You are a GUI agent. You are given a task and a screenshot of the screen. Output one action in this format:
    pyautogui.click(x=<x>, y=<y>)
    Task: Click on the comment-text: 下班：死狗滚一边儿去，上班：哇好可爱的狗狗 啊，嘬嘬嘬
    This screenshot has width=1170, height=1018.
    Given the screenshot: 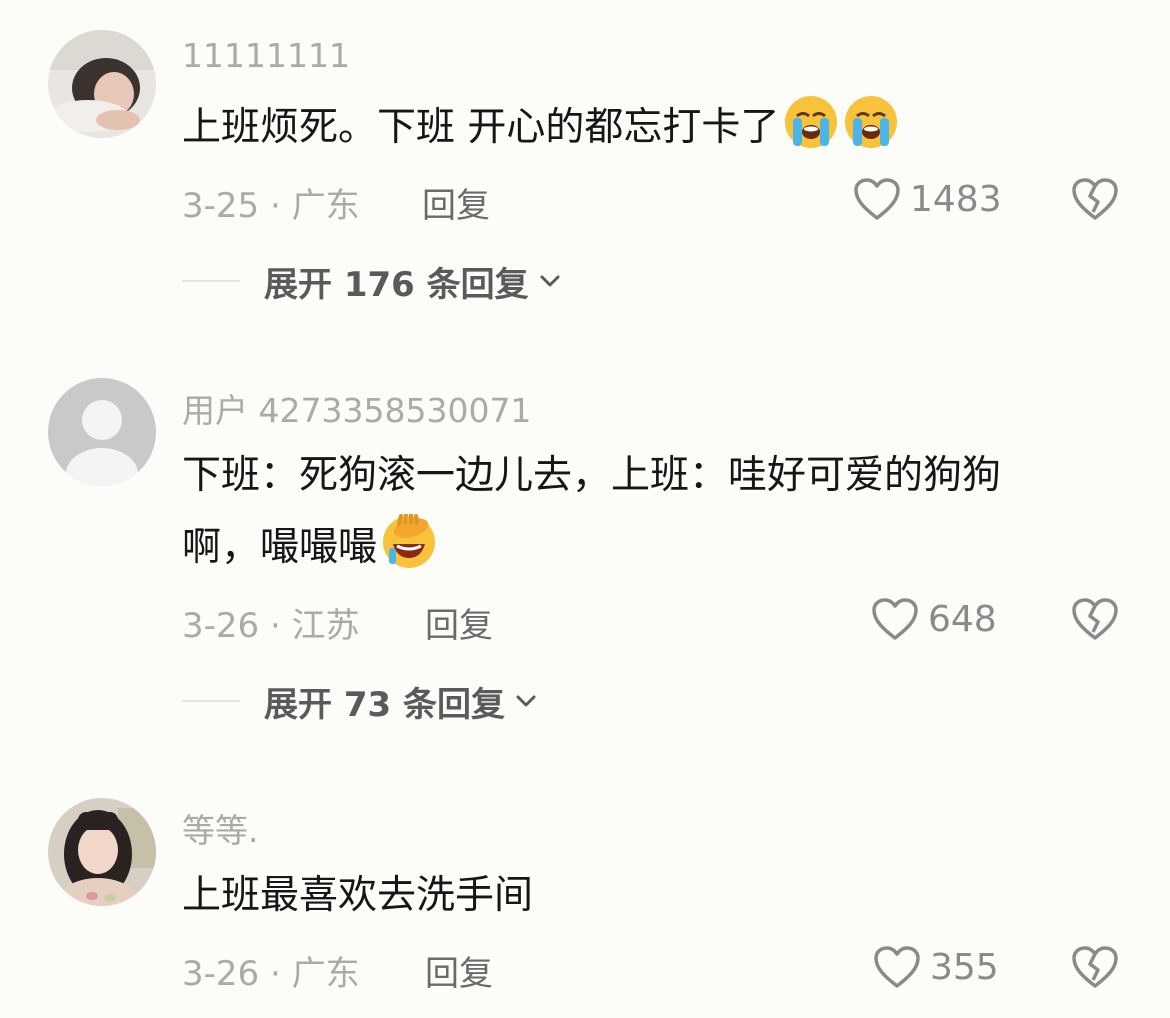 What is the action you would take?
    pyautogui.click(x=652, y=512)
    